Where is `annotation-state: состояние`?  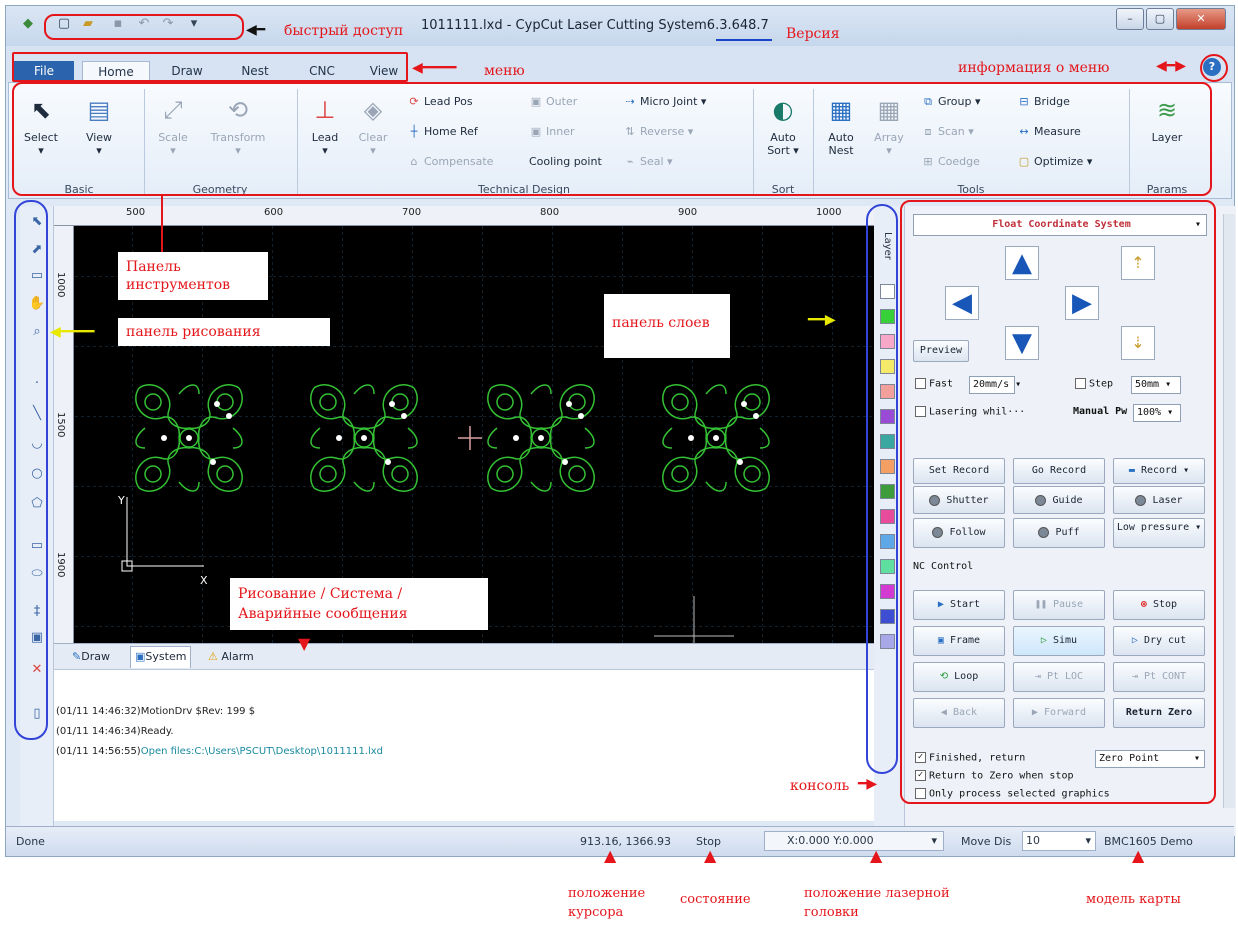 annotation-state: состояние is located at coordinates (715, 899).